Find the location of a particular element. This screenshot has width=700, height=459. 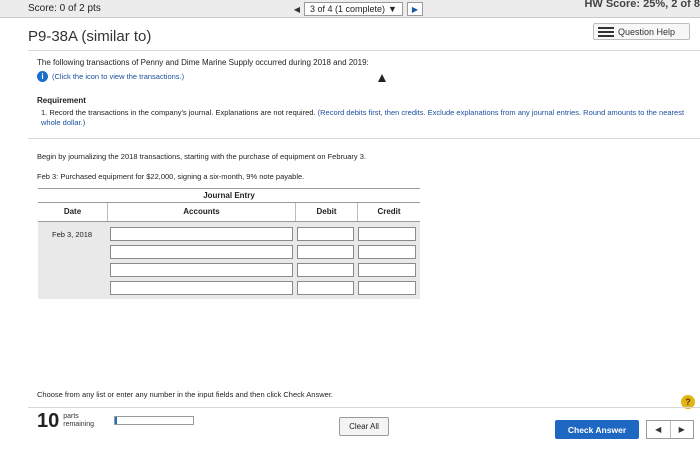

clear-all-button: Clear All is located at coordinates (364, 426).